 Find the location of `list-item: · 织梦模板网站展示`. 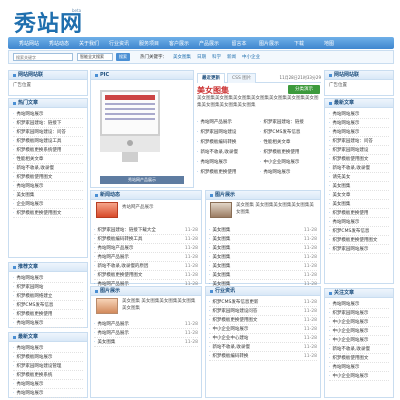

list-item: · 织梦模板网站展示 is located at coordinates (48, 357).